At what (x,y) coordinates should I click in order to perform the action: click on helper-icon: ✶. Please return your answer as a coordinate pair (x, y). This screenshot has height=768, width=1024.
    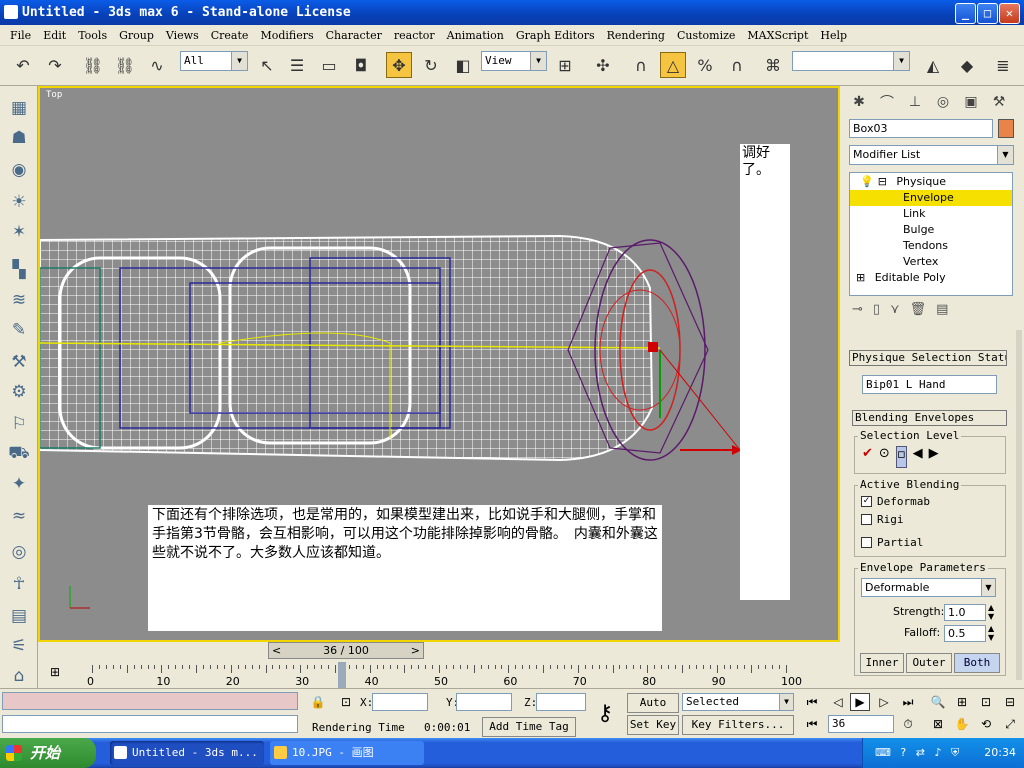
    Looking at the image, I should click on (19, 232).